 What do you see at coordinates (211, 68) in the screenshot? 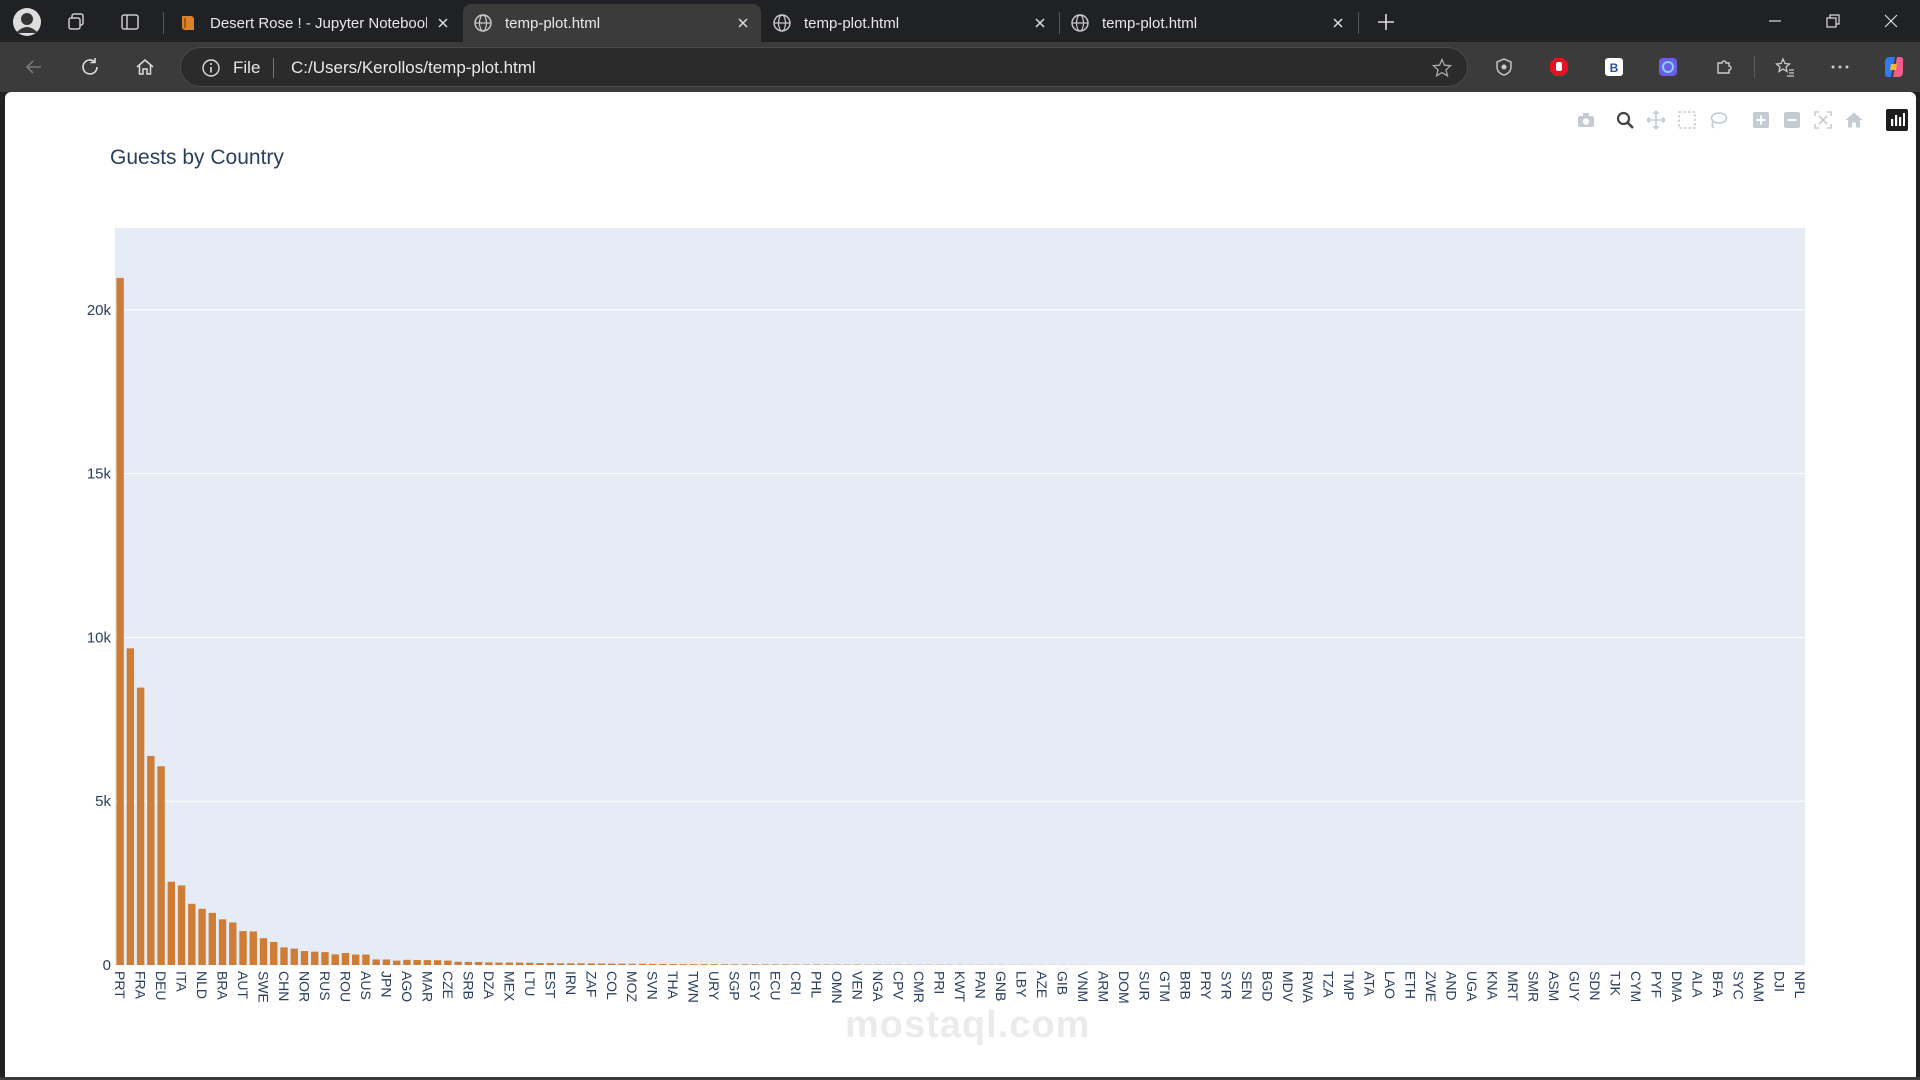
I see `info-icon` at bounding box center [211, 68].